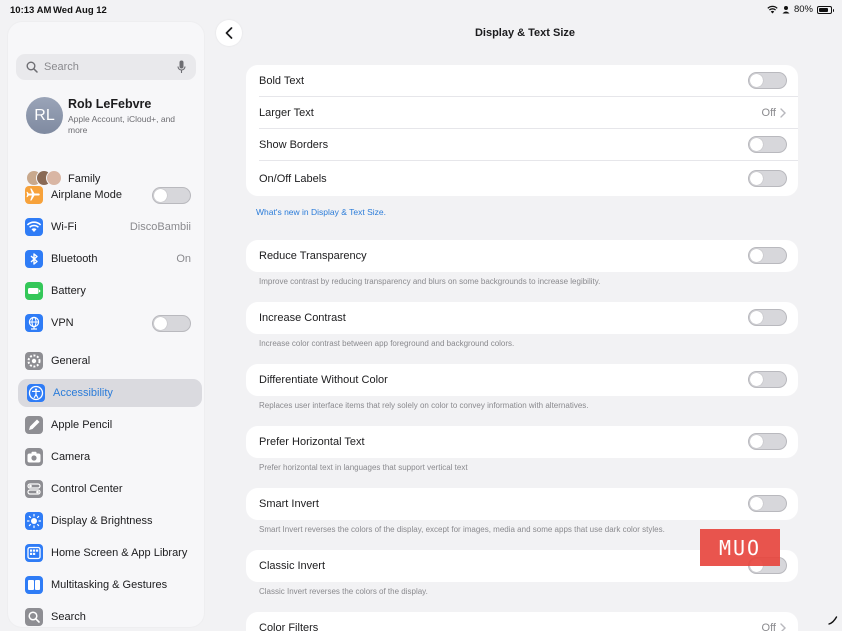 Image resolution: width=842 pixels, height=631 pixels. I want to click on bluetooth-icon, so click(34, 259).